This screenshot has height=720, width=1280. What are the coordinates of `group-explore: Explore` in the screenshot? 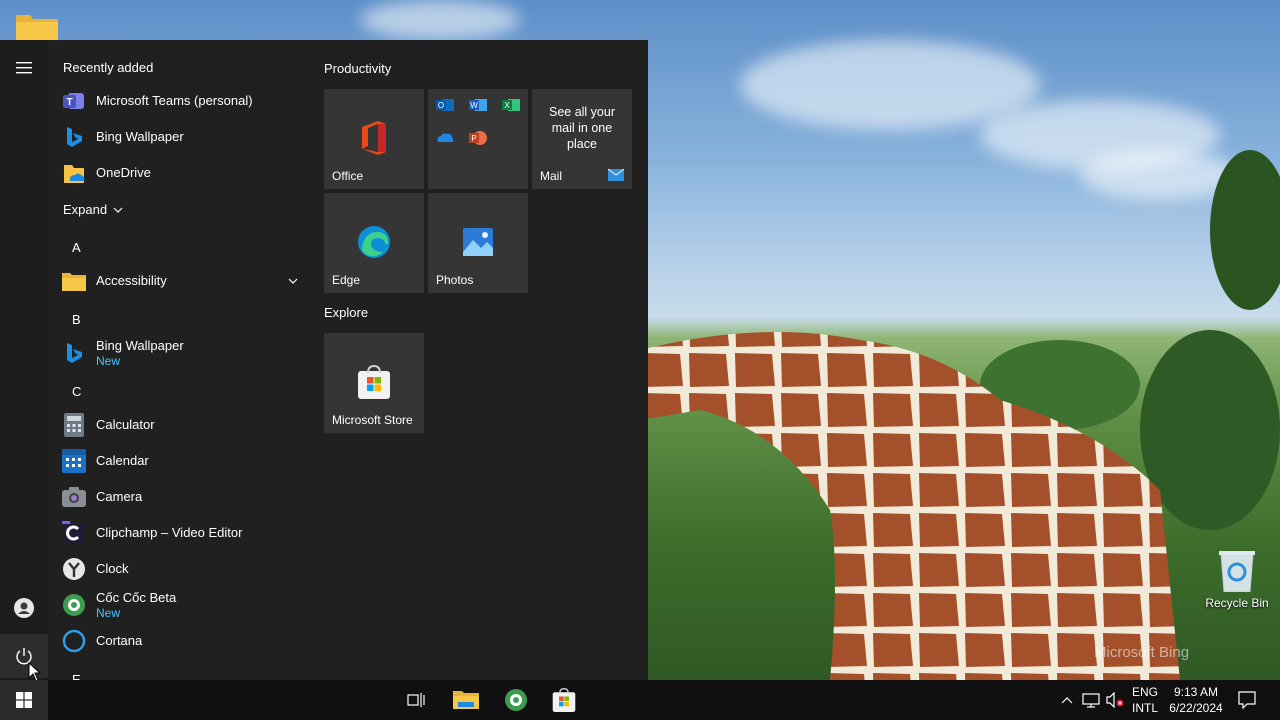 It's located at (346, 312).